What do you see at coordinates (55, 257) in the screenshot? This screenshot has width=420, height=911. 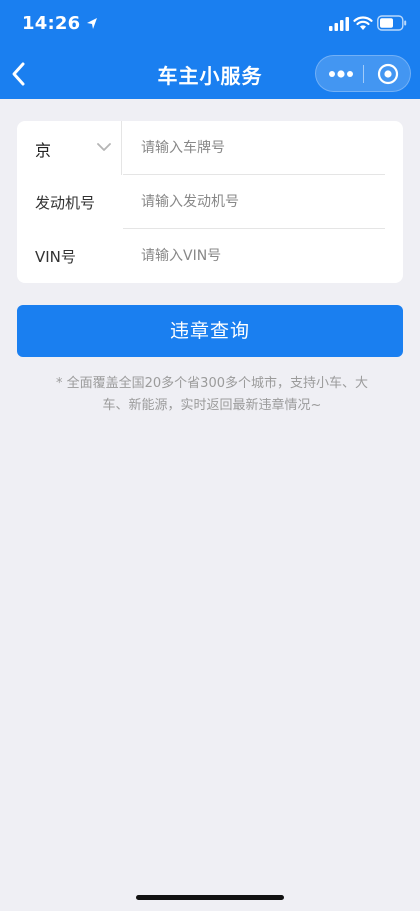 I see `vin-label: VIN号` at bounding box center [55, 257].